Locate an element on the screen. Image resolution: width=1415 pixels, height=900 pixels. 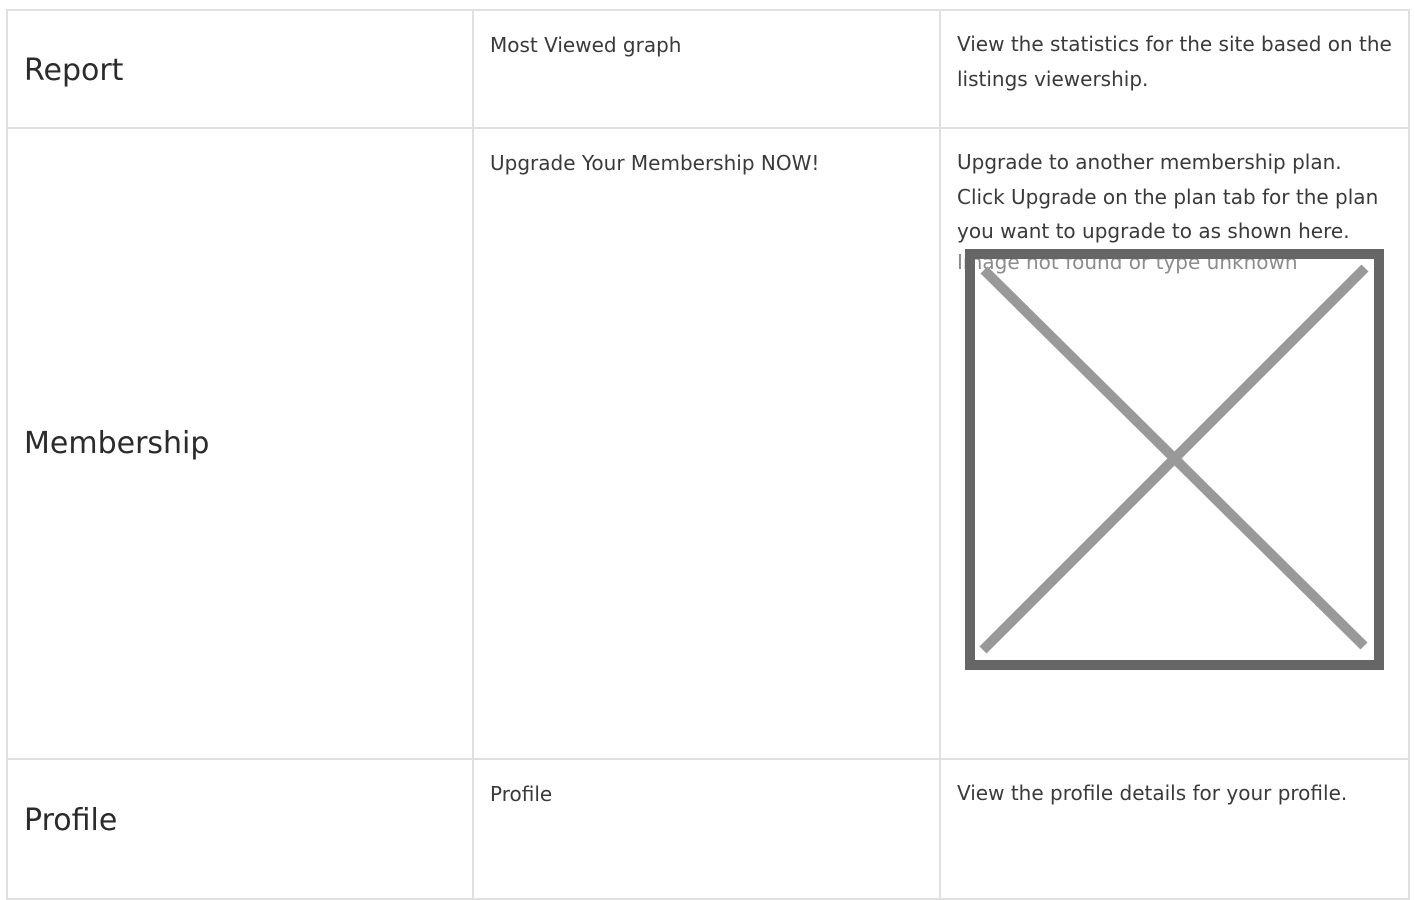
feature-cell: Most Viewed graph is located at coordinates (706, 69).